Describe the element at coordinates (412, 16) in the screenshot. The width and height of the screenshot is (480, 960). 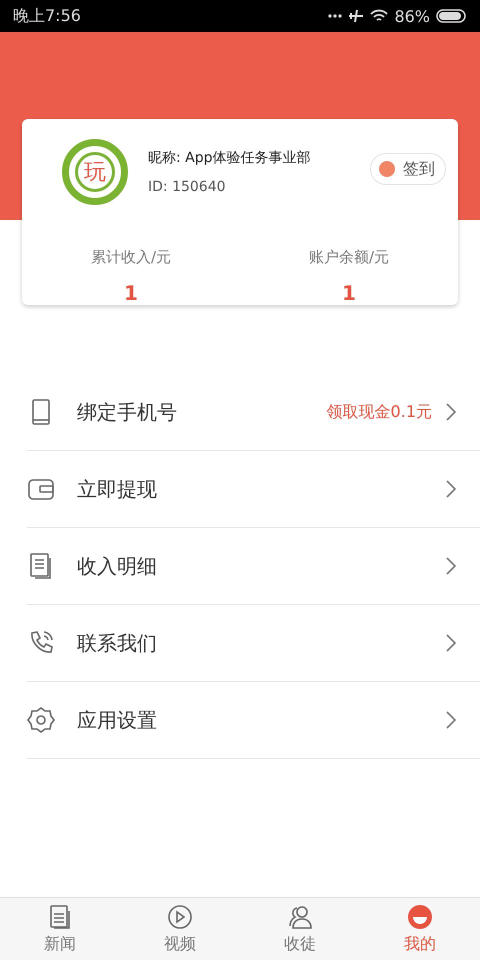
I see `battery-level: 86%` at that location.